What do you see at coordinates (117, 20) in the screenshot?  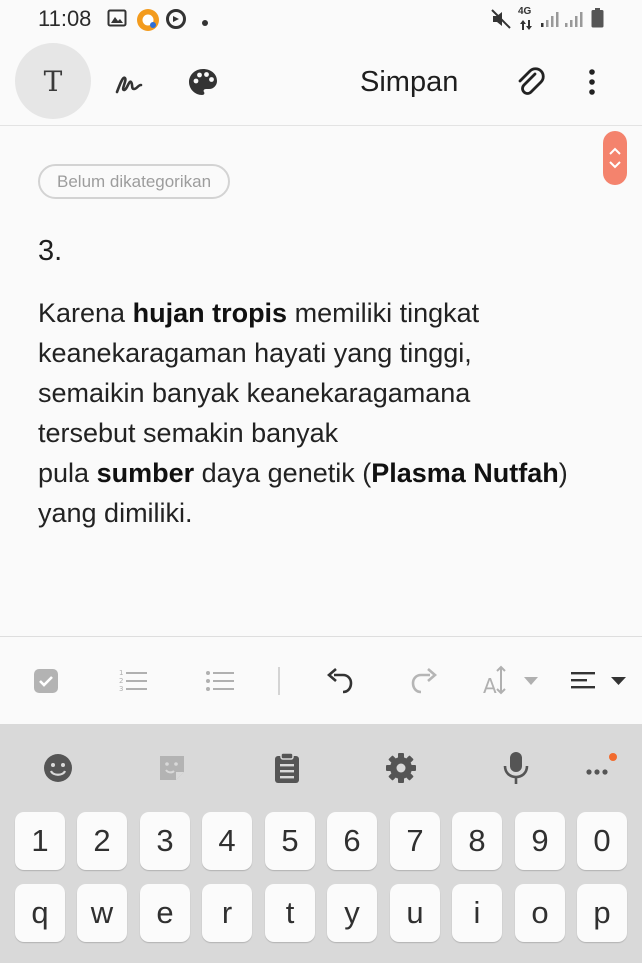 I see `gallery-notification-icon` at bounding box center [117, 20].